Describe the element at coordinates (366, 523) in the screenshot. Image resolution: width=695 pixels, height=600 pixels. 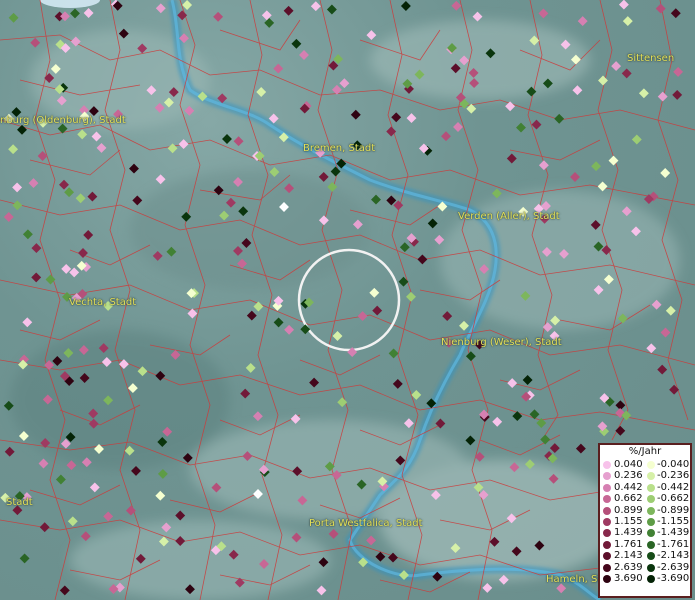
I see `city-label-porta-westfalica: Porta Westfalica, Stadt` at that location.